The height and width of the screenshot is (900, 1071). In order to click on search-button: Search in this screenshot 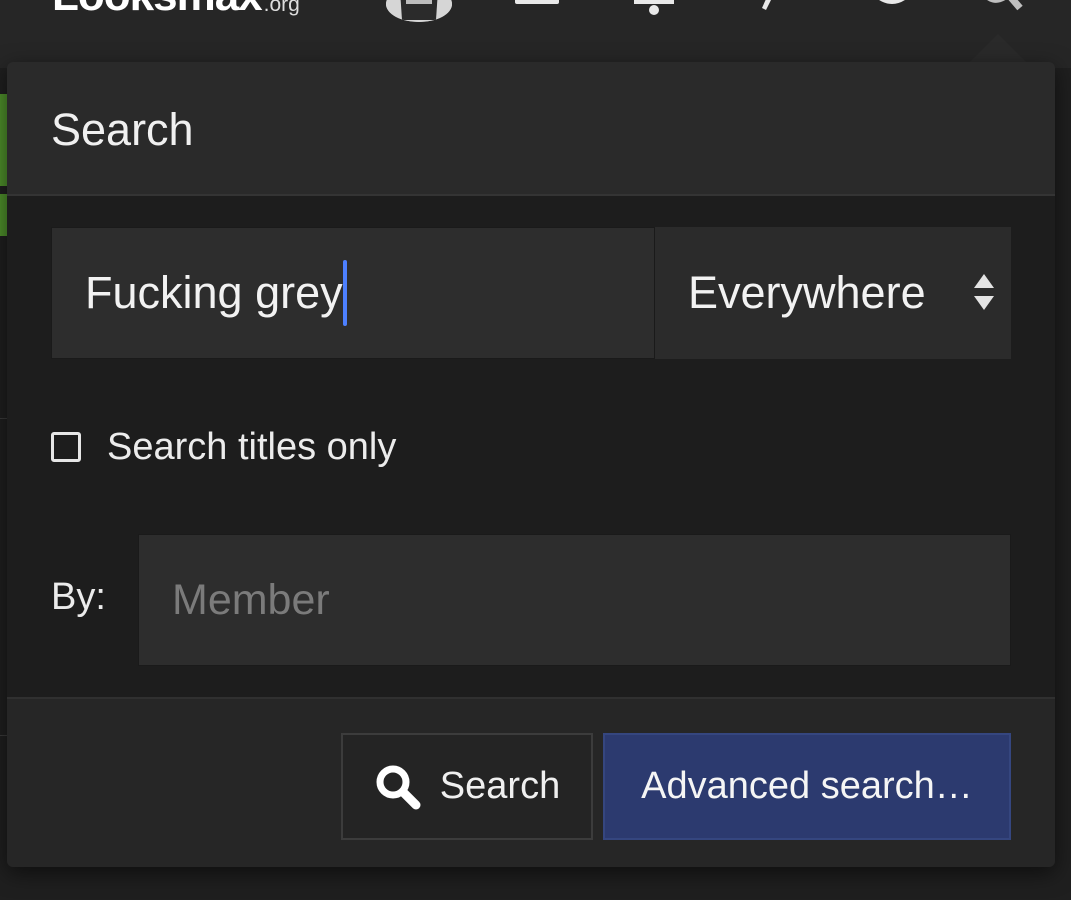, I will do `click(467, 786)`.